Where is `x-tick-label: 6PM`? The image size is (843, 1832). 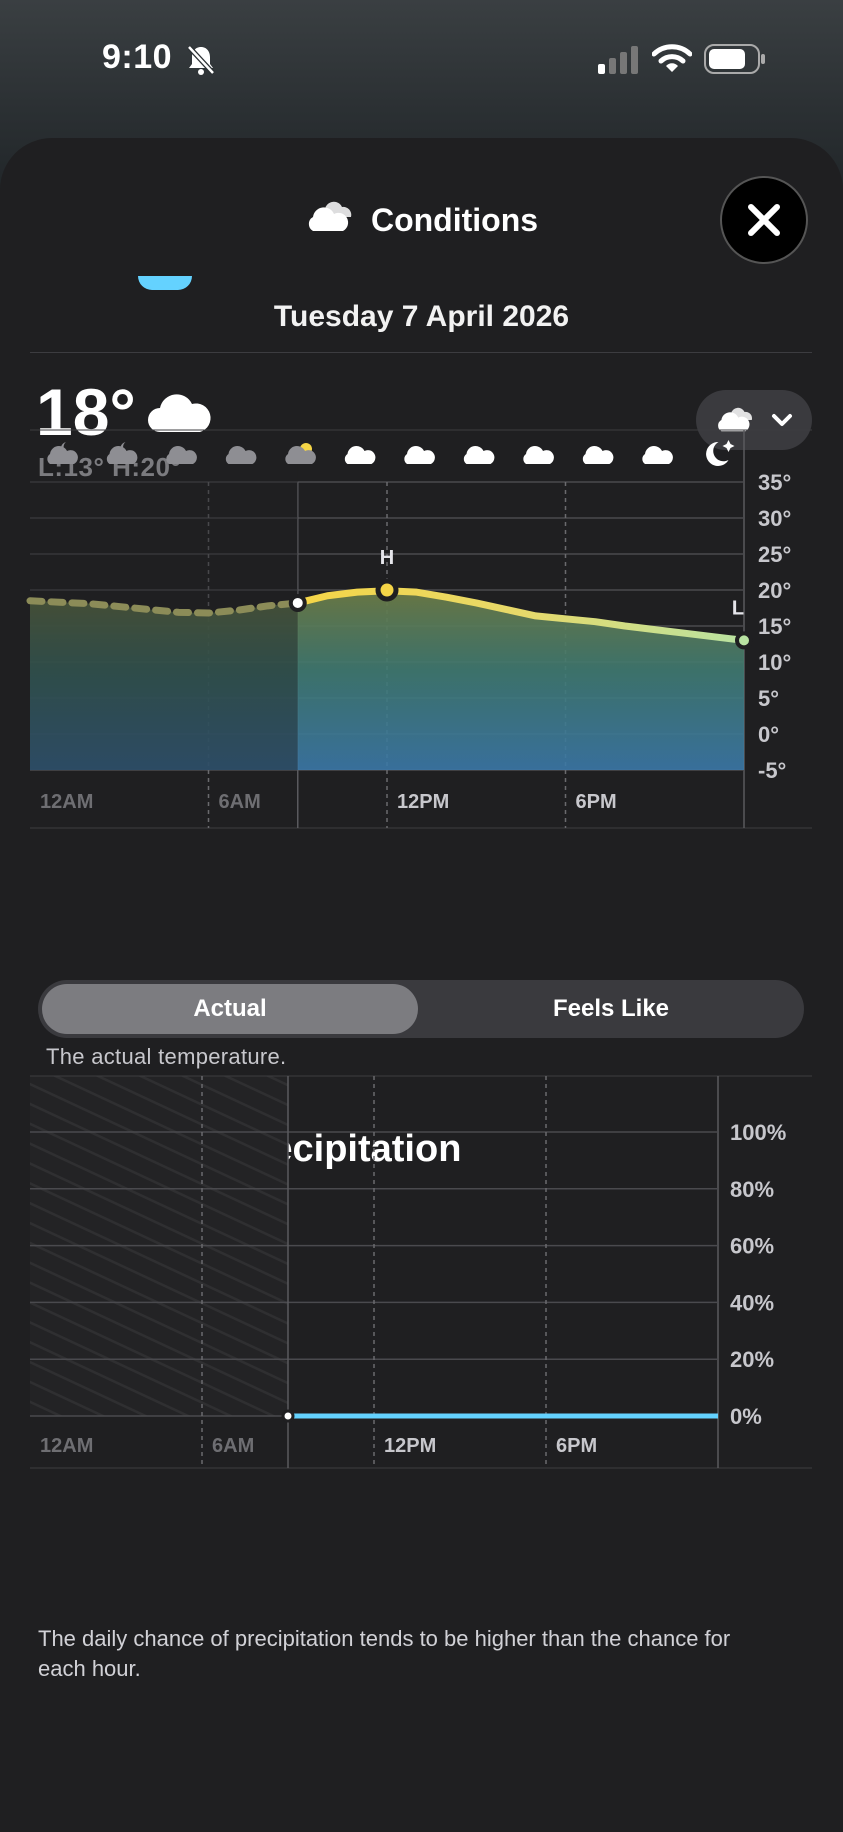
x-tick-label: 6PM is located at coordinates (596, 802).